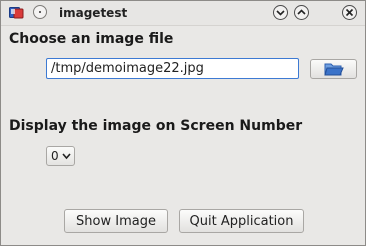 The width and height of the screenshot is (366, 246). I want to click on quit-application-button: Quit Application, so click(241, 221).